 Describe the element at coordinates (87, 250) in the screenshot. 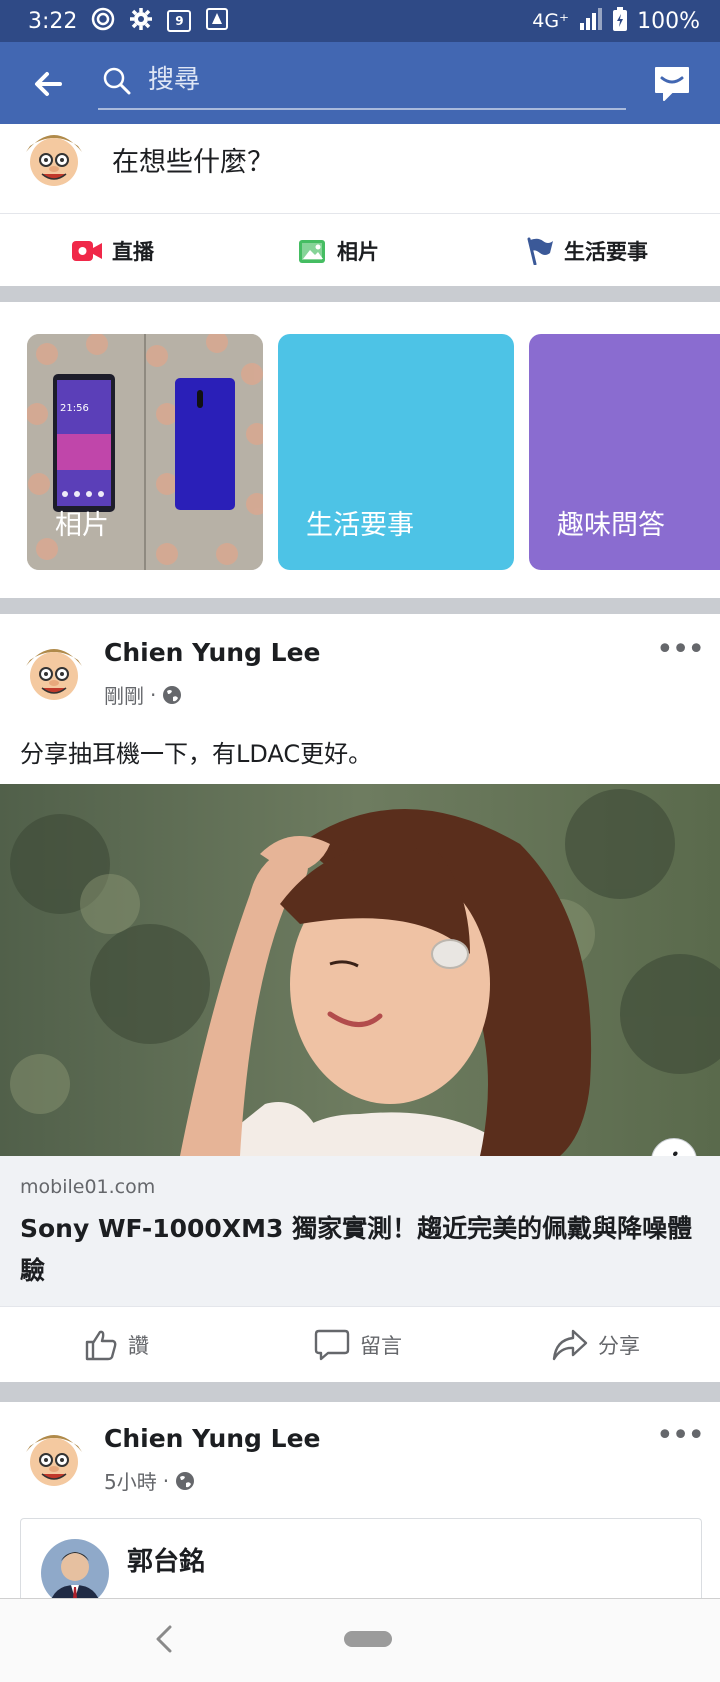

I see `live-video-icon` at that location.